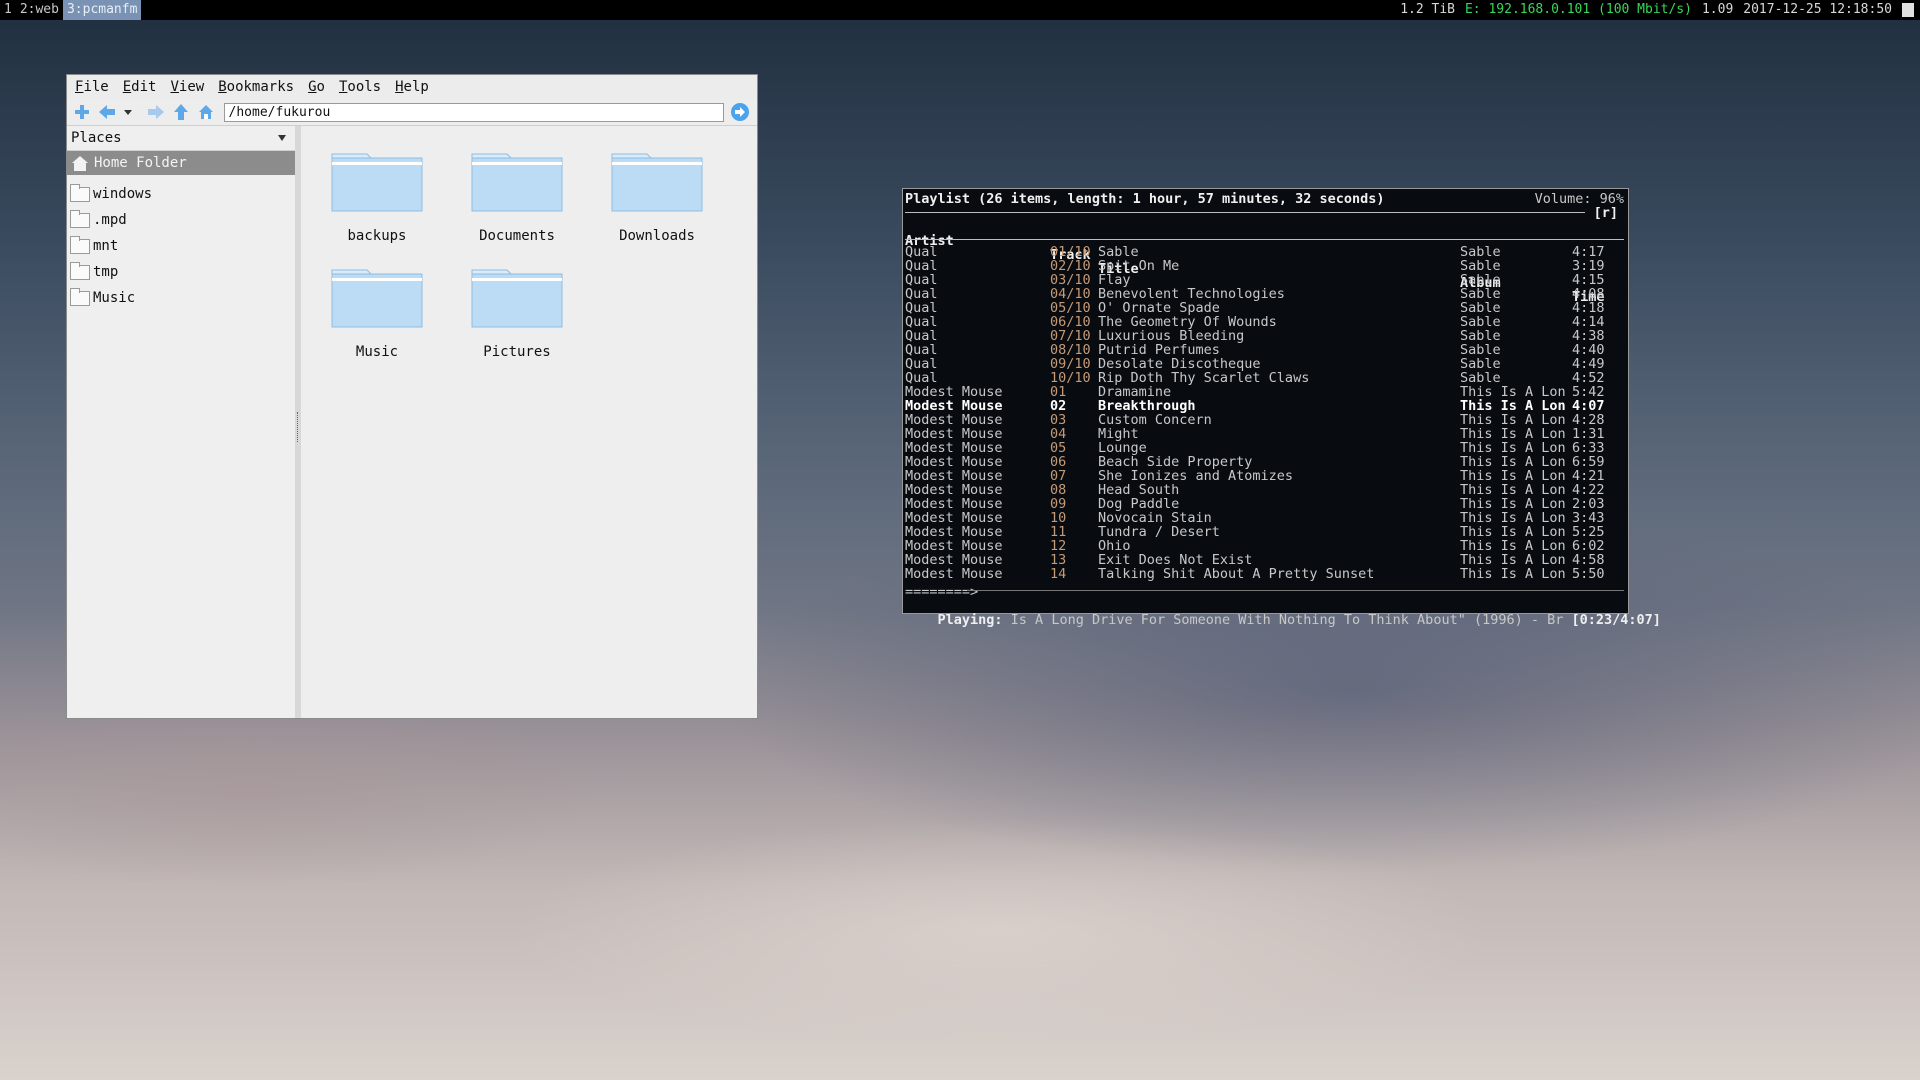  I want to click on sidebar-item-mnt: mnt, so click(181, 246).